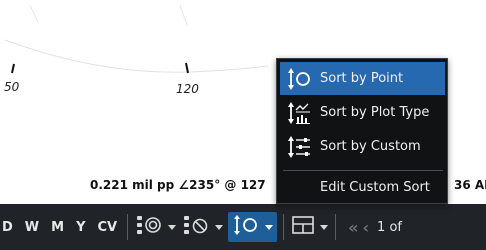  I want to click on menu-item-sort-by-custom: Sort by Custom, so click(362, 146).